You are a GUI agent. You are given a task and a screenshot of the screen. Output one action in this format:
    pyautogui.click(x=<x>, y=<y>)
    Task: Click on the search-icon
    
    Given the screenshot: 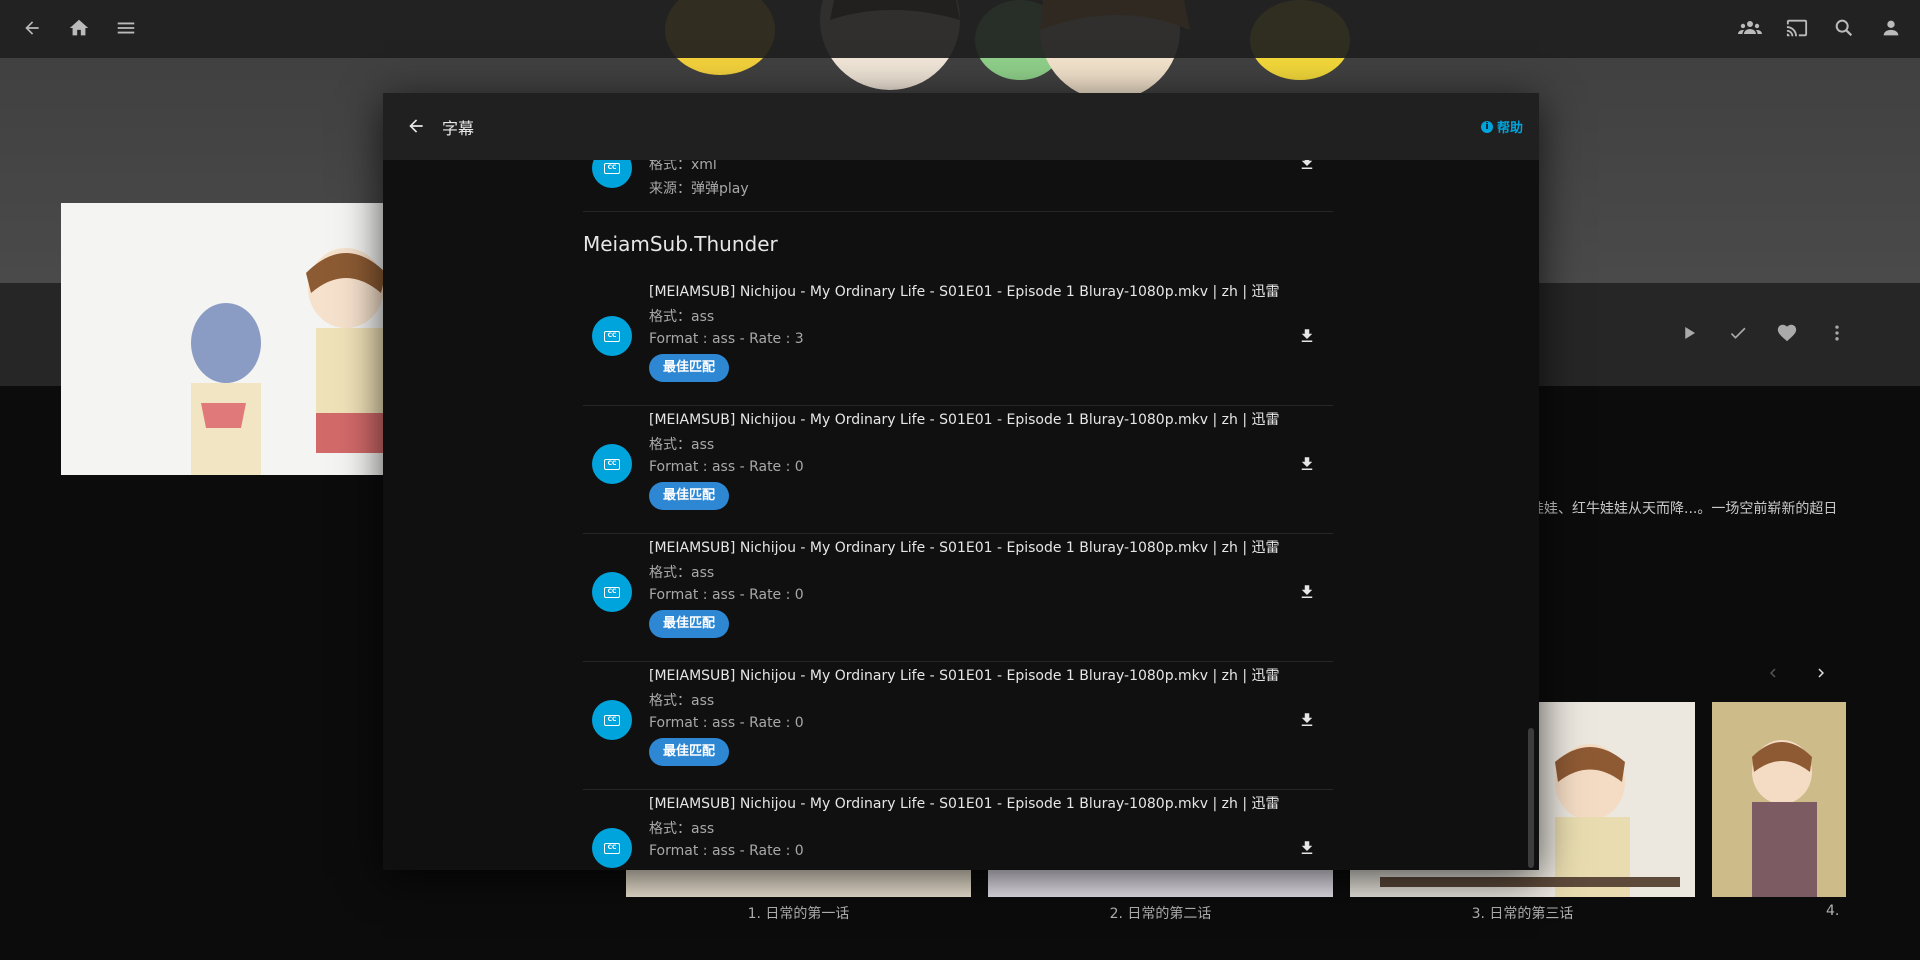 What is the action you would take?
    pyautogui.click(x=1844, y=28)
    